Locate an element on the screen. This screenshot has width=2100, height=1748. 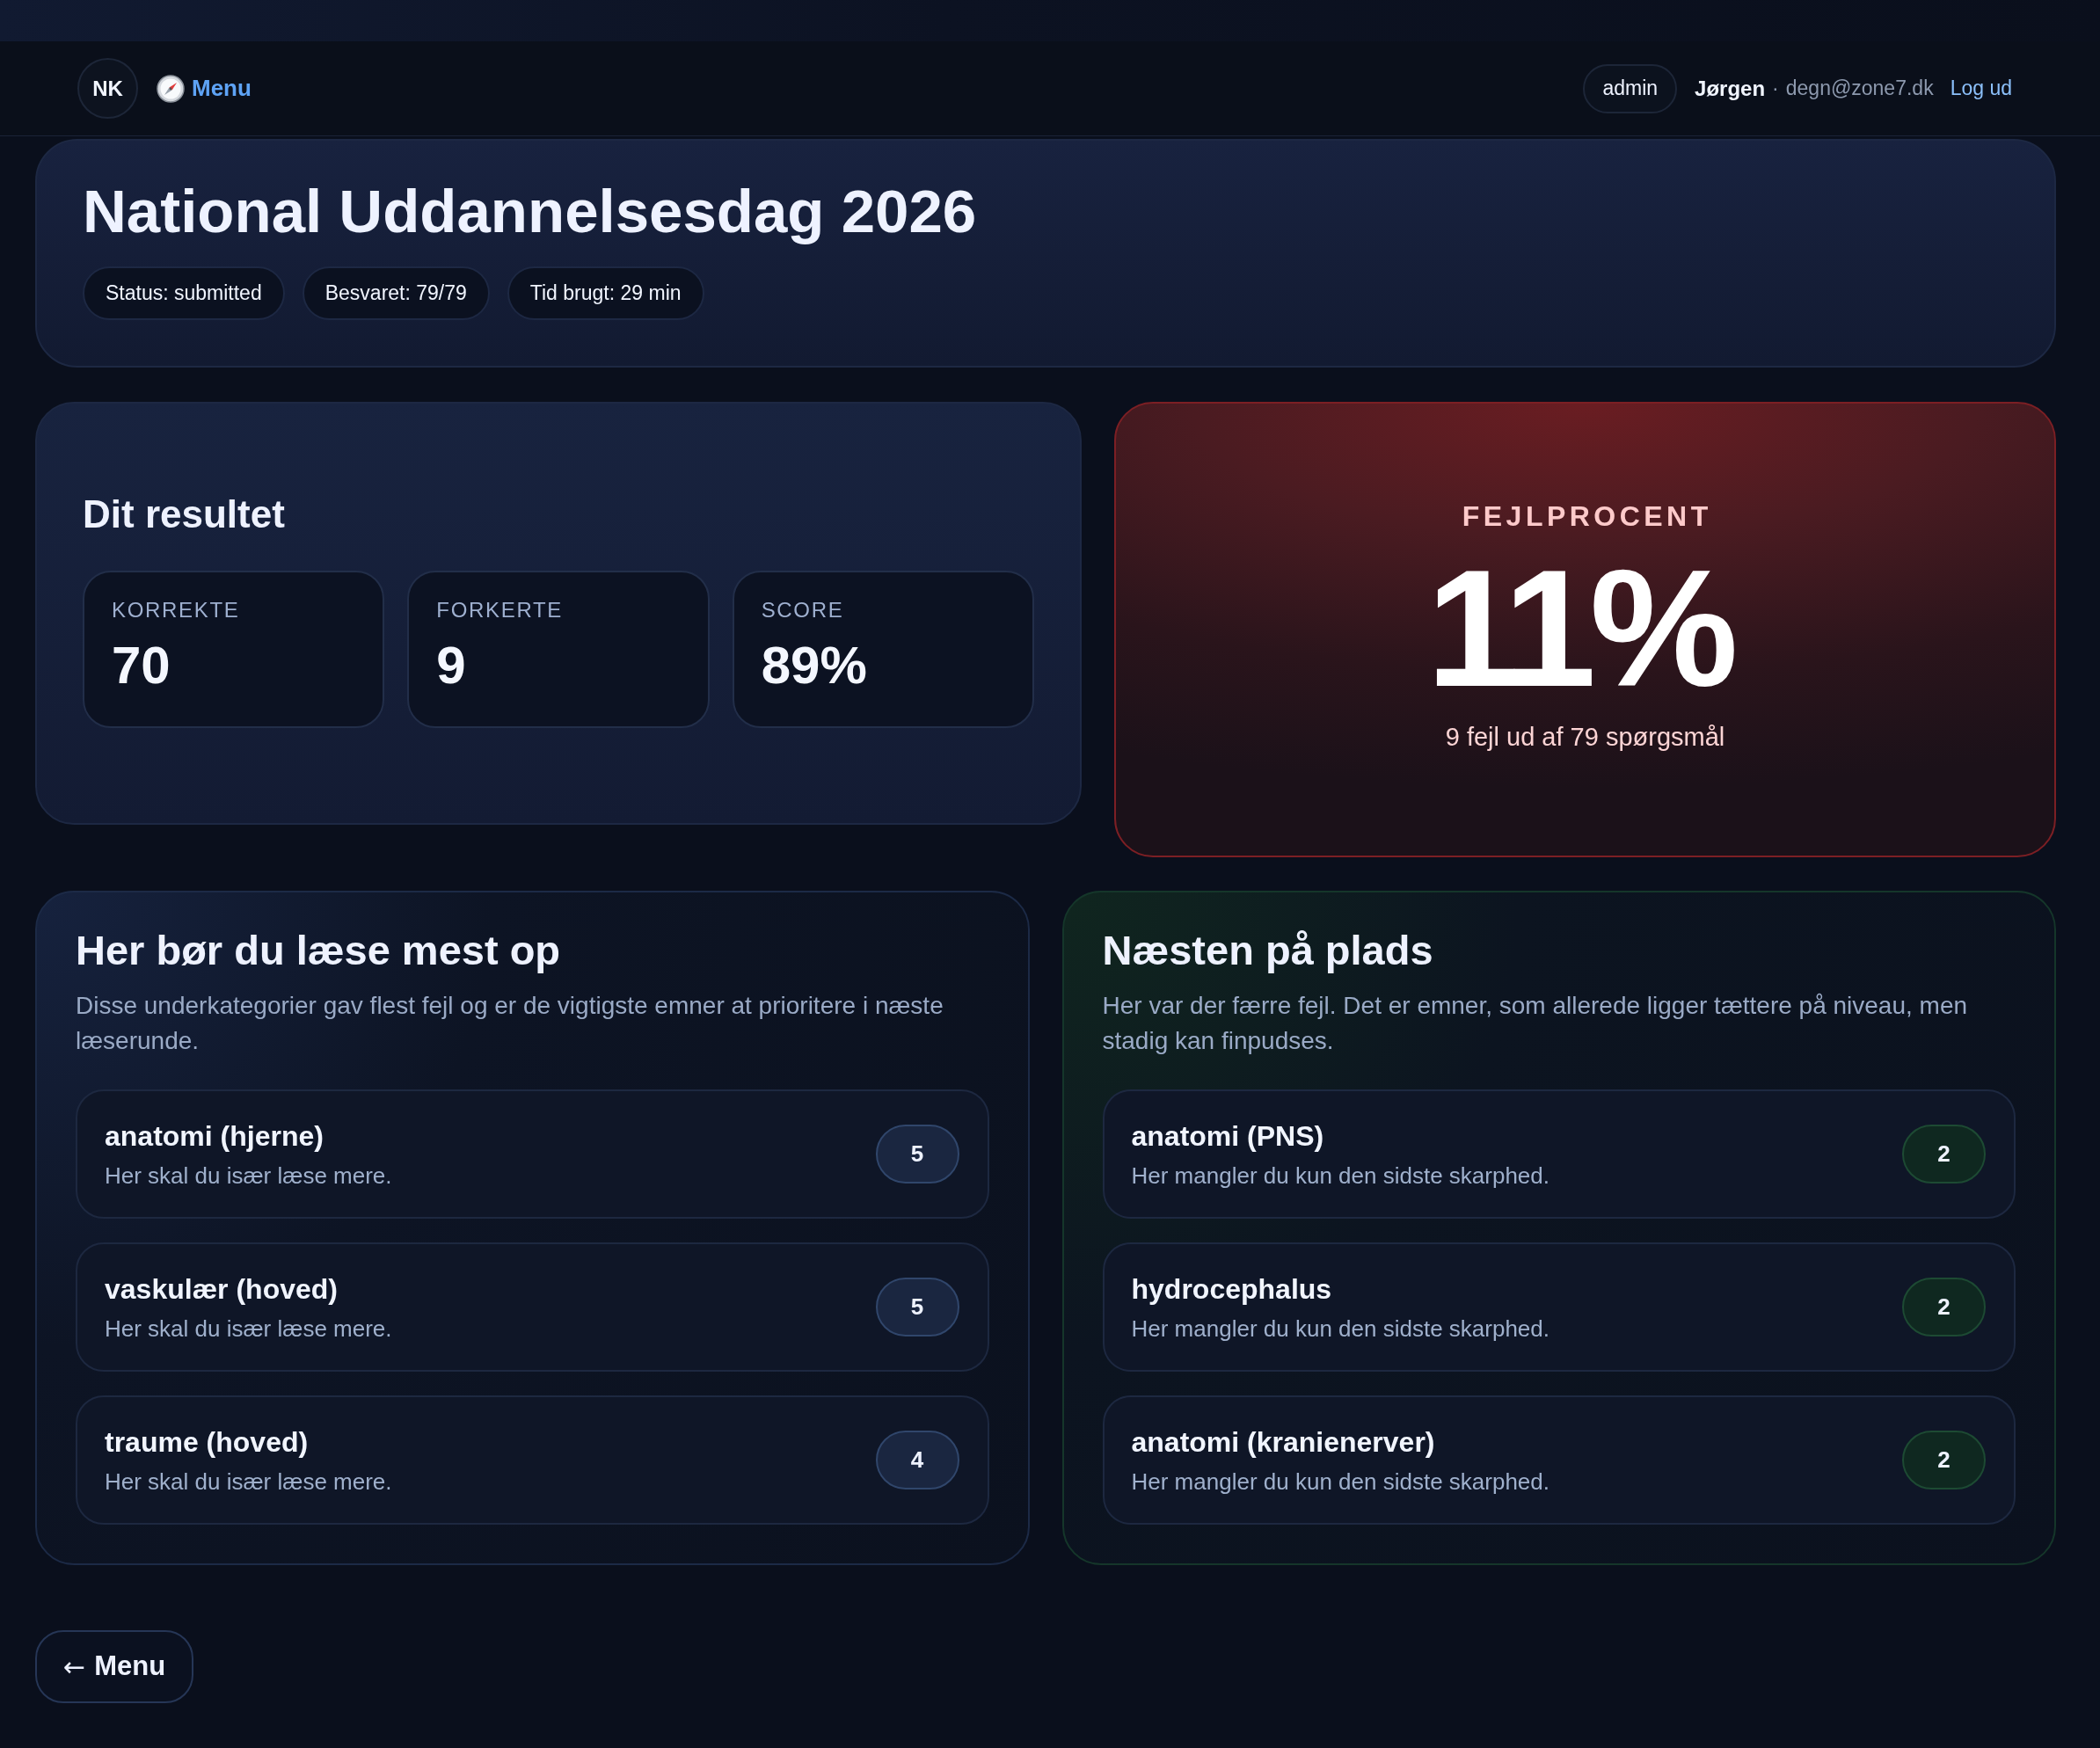
topic-name: hydrocephalus is located at coordinates (1231, 1288).